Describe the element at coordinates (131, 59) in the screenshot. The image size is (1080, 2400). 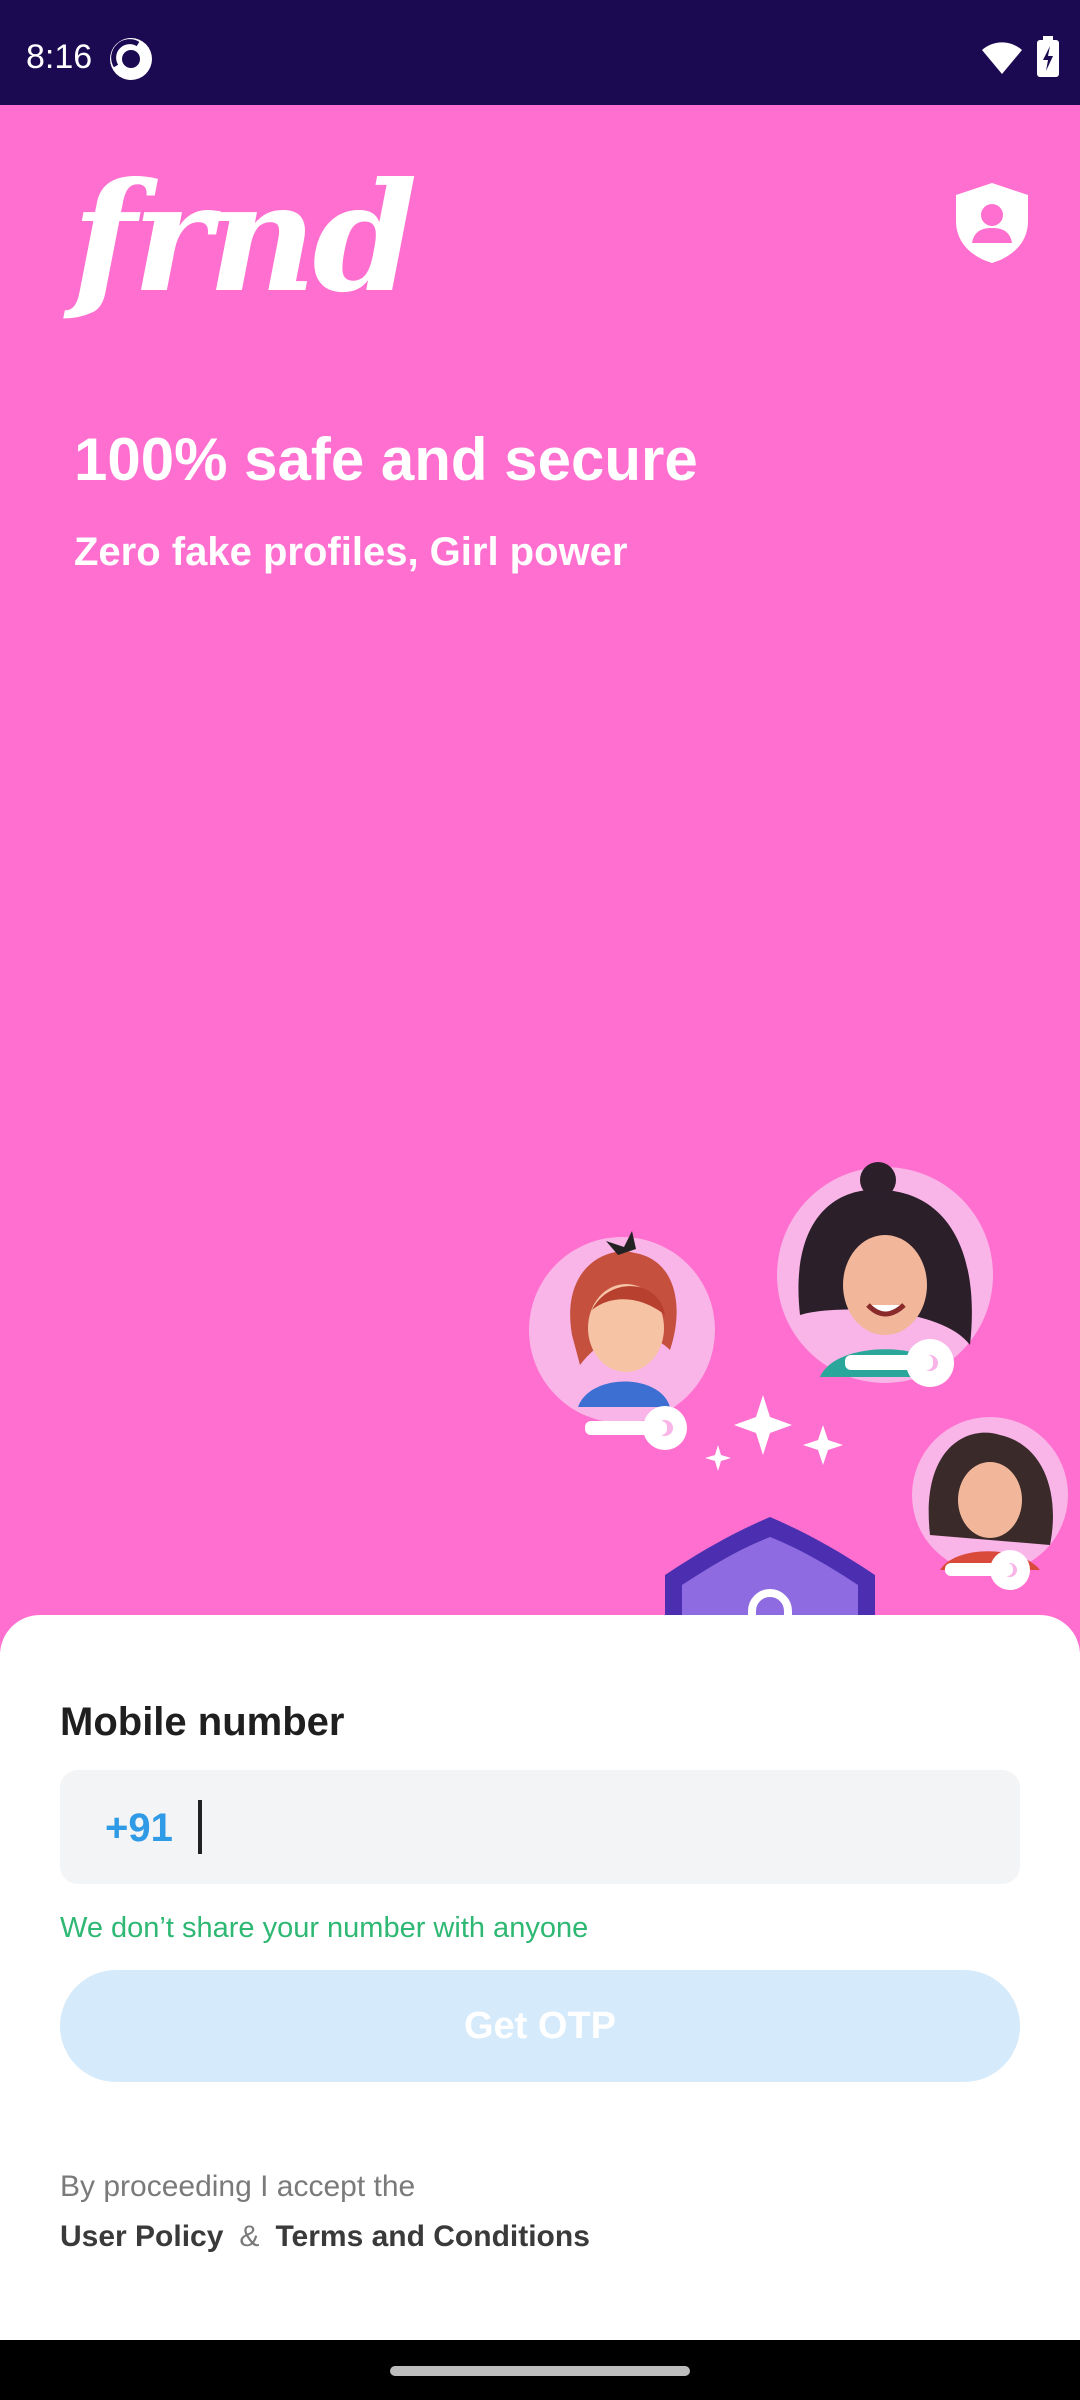
I see `app-notification-icon` at that location.